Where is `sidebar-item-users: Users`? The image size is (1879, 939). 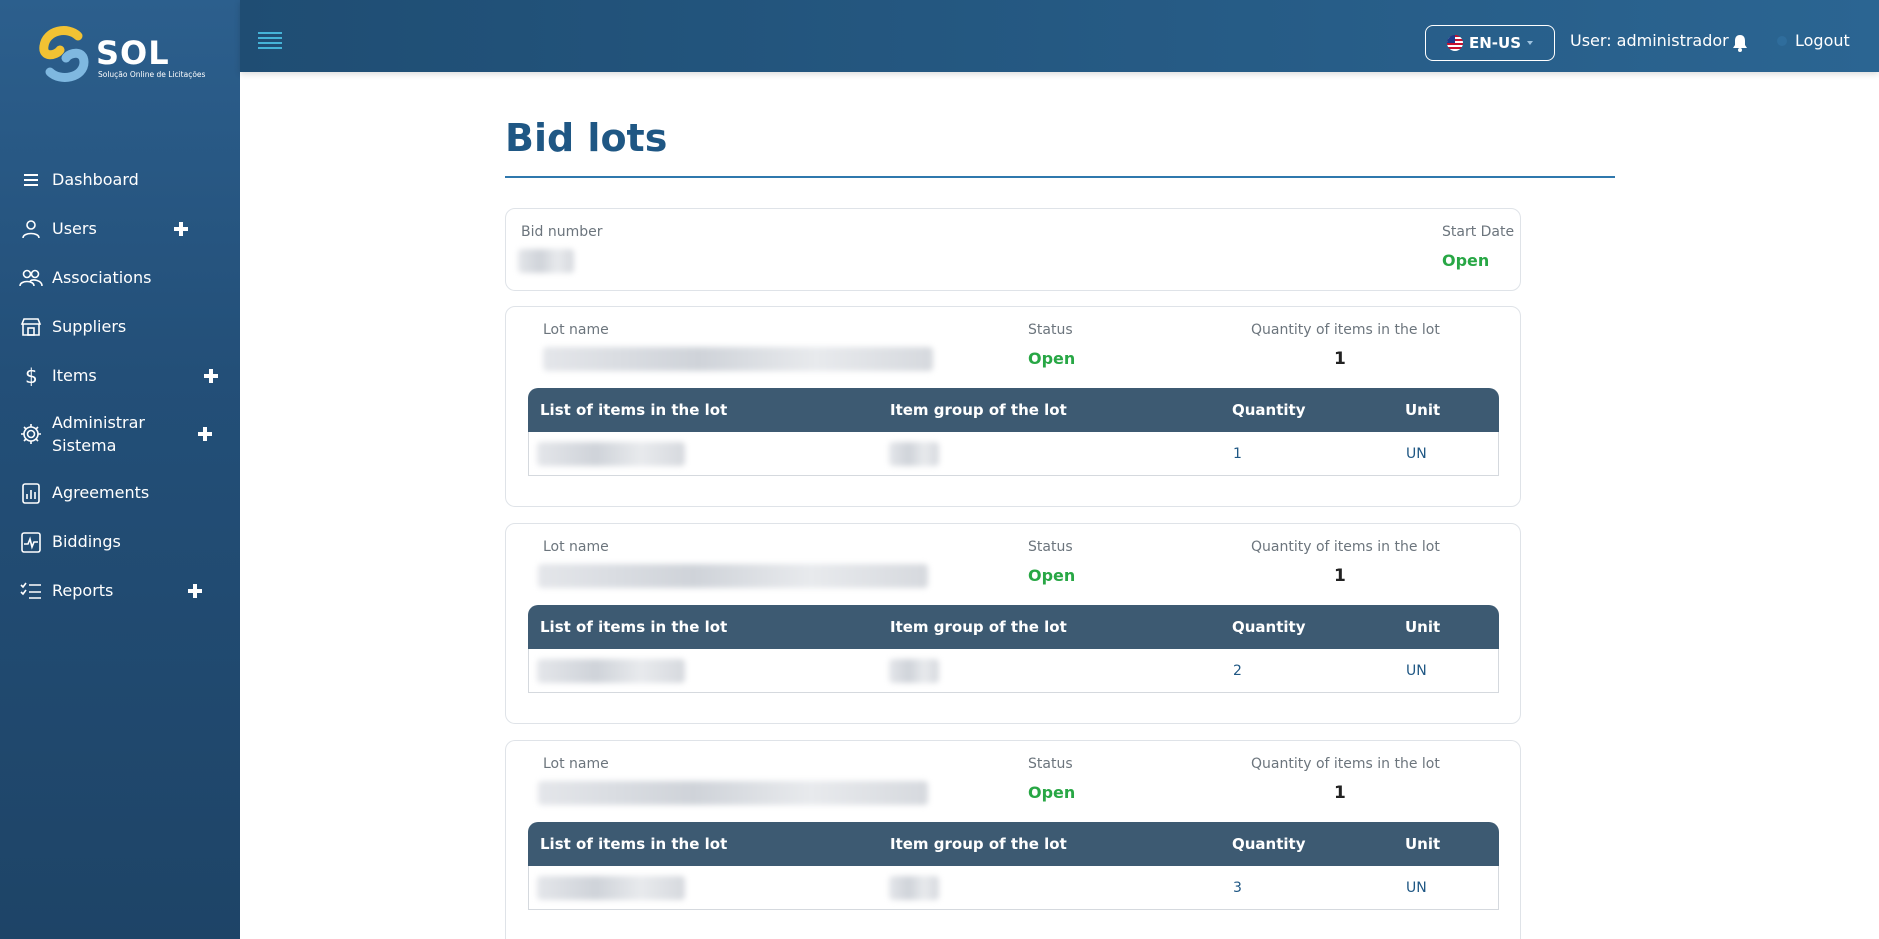 sidebar-item-users: Users is located at coordinates (120, 228).